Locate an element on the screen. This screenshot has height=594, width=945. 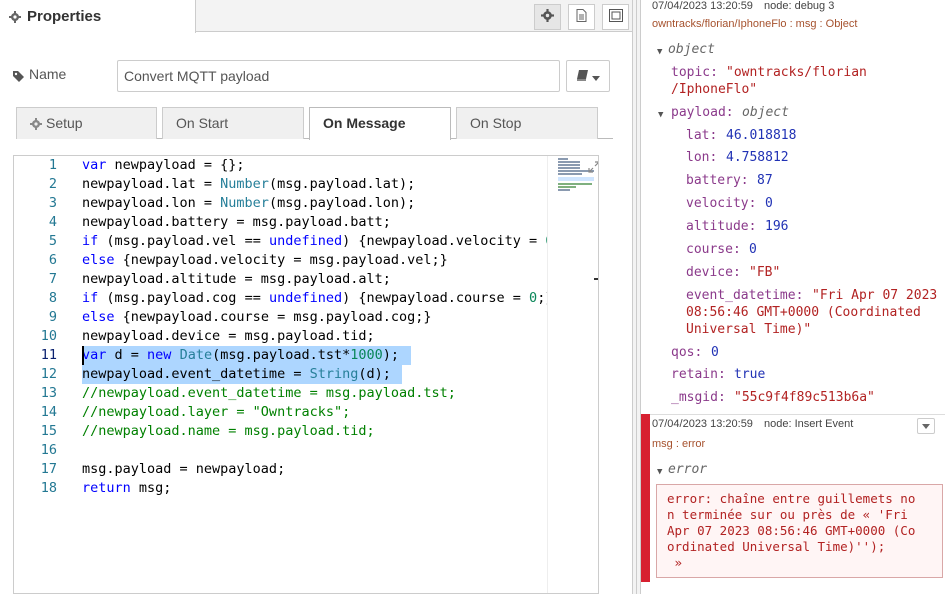
tab-on-stop-label: On Stop is located at coordinates (496, 123).